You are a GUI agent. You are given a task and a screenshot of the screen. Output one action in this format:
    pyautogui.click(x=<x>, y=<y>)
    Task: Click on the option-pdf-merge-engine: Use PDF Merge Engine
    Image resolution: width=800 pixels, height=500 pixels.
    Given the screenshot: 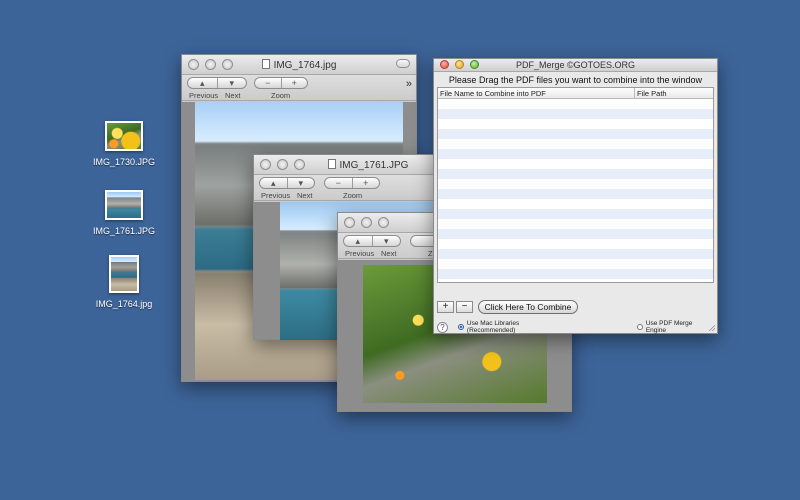 What is the action you would take?
    pyautogui.click(x=675, y=327)
    